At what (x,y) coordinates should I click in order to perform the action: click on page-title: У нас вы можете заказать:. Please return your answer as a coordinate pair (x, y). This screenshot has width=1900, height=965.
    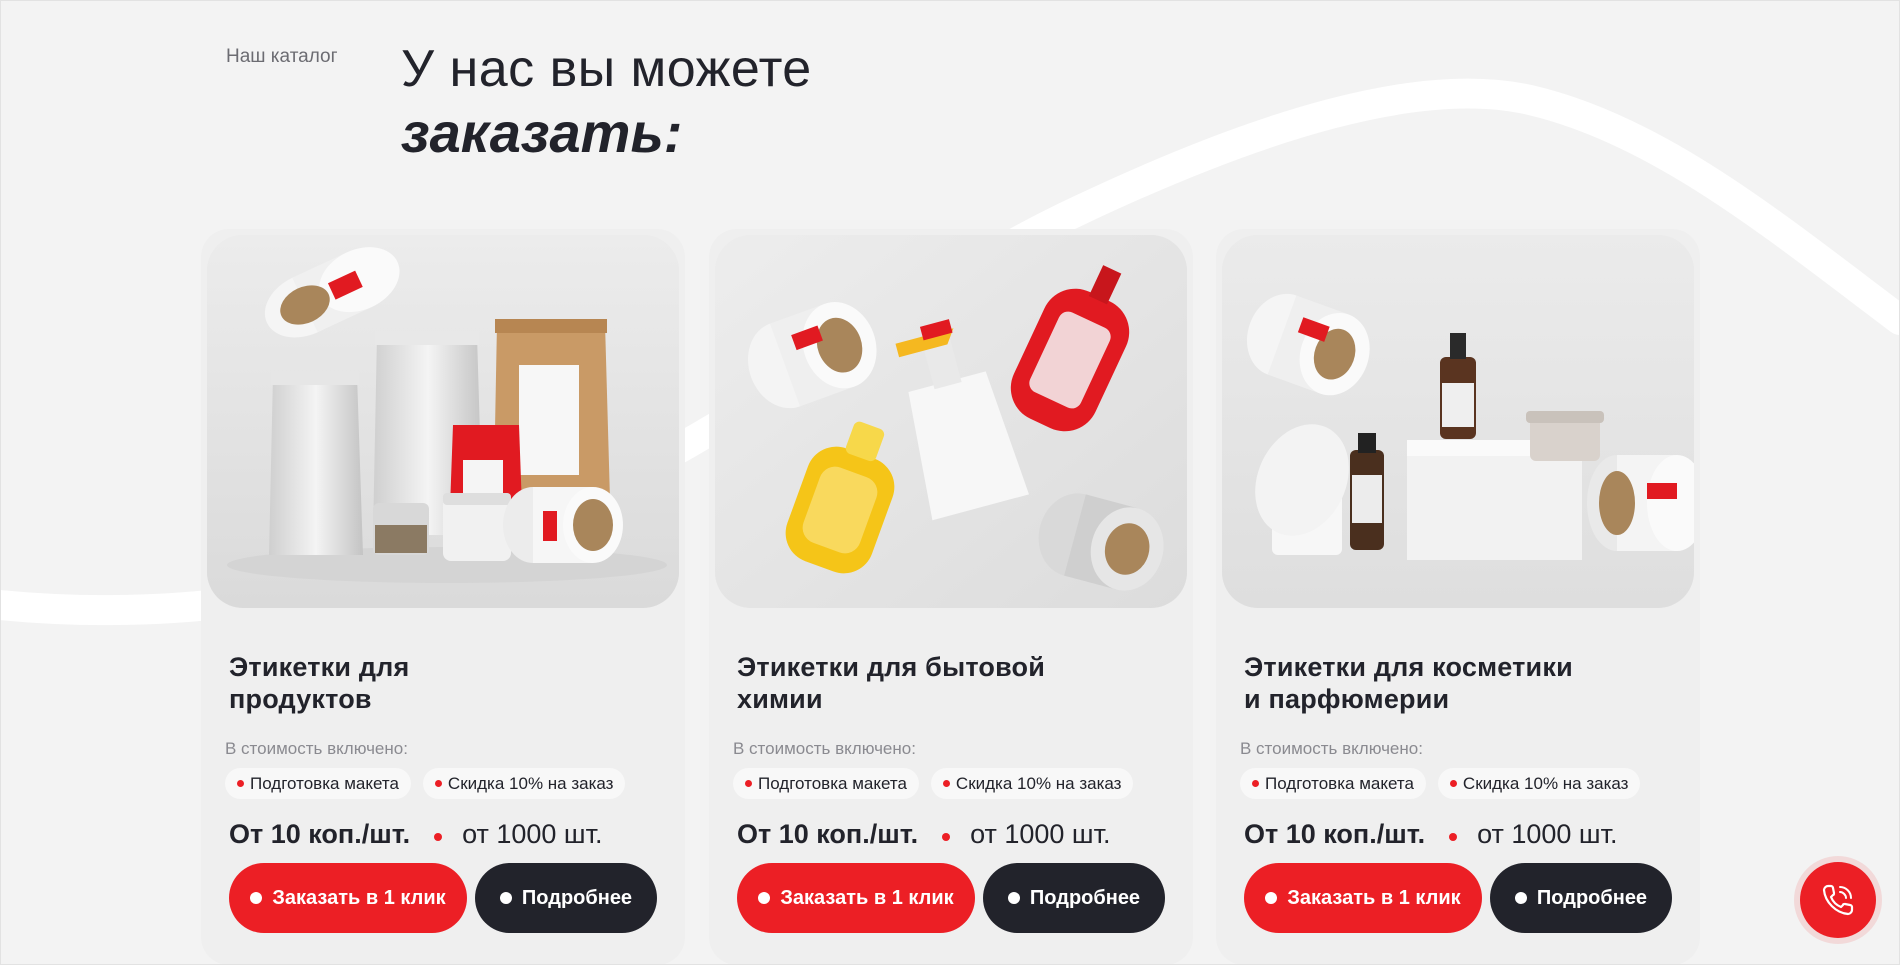
    Looking at the image, I should click on (606, 102).